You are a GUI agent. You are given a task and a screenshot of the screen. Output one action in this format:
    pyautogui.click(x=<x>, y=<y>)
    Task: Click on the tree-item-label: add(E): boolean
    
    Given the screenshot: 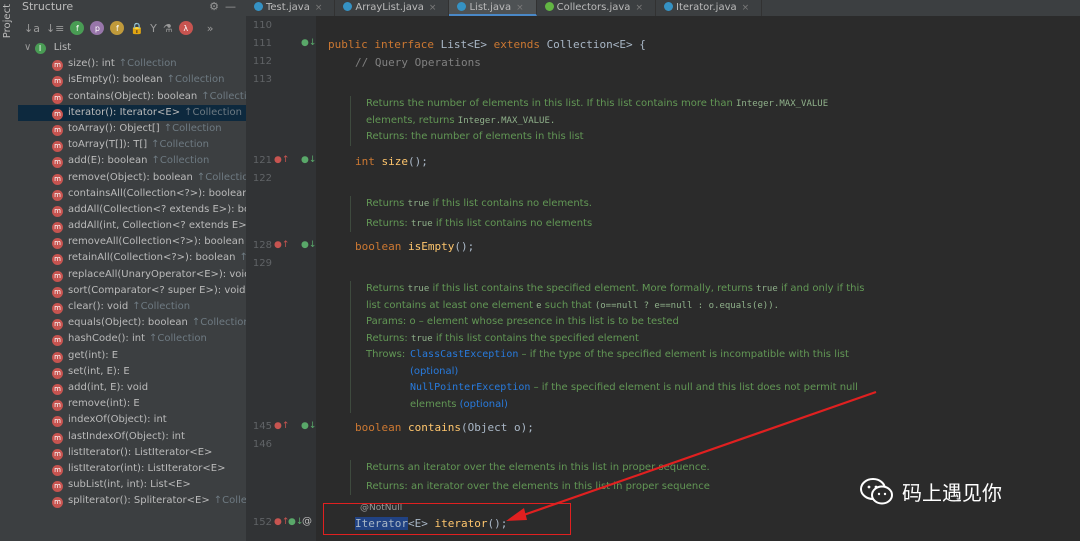 What is the action you would take?
    pyautogui.click(x=108, y=161)
    